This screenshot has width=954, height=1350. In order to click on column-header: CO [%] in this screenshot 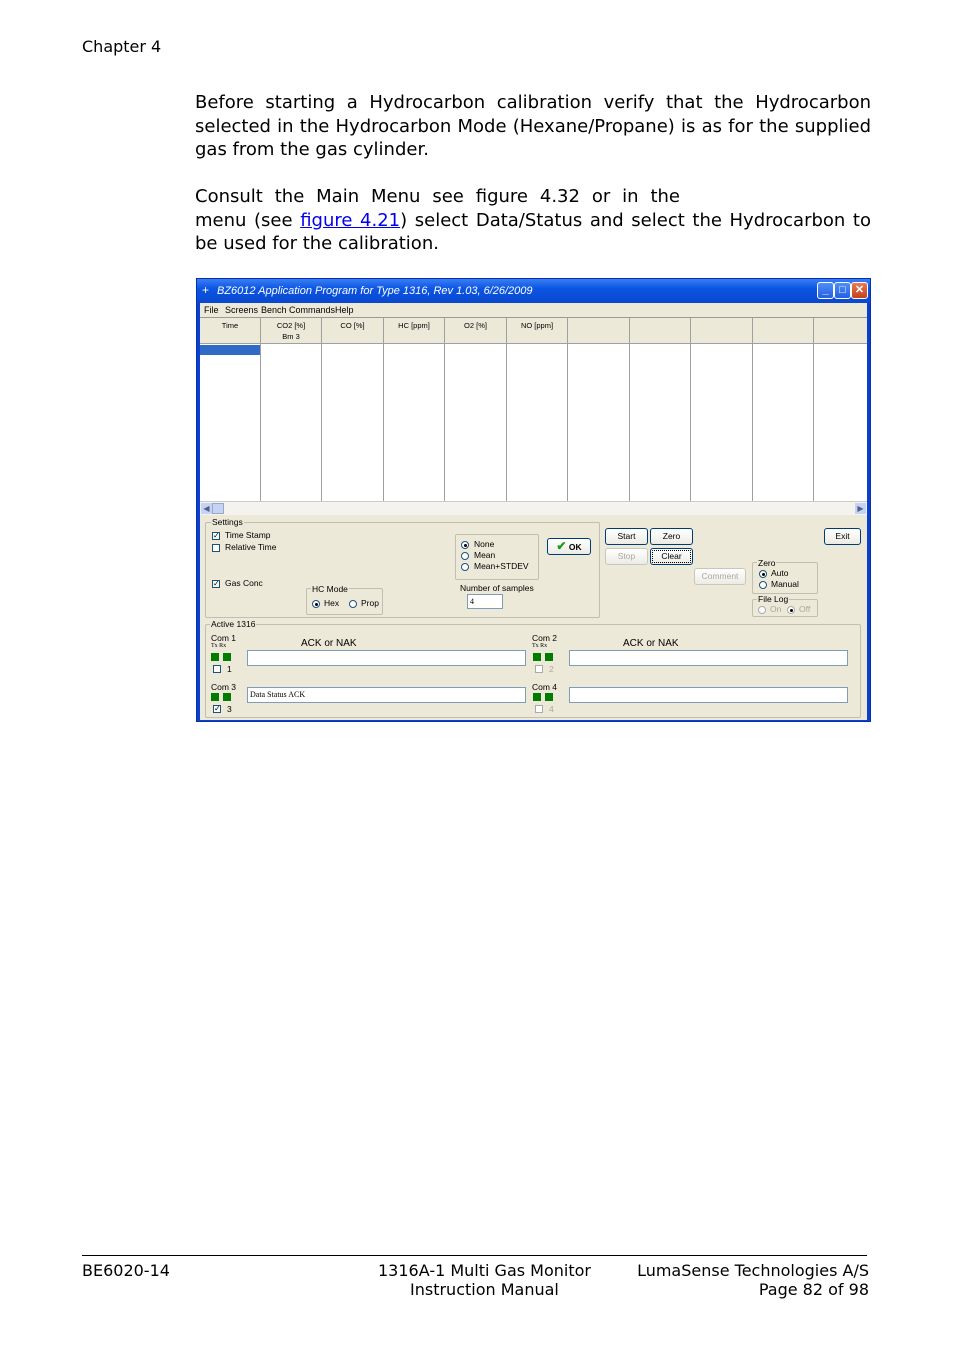, I will do `click(352, 331)`.